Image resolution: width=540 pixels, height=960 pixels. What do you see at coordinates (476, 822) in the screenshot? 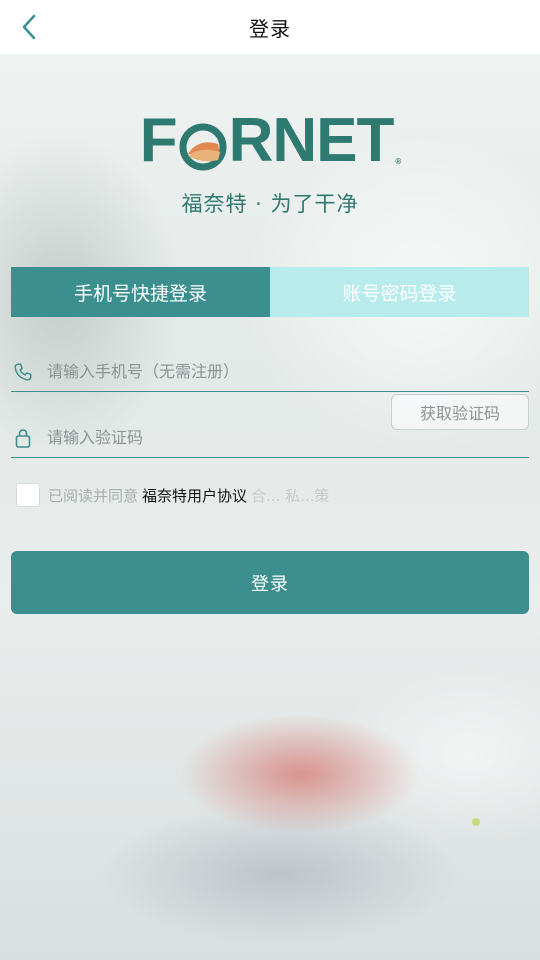
I see `page-indicator-dot` at bounding box center [476, 822].